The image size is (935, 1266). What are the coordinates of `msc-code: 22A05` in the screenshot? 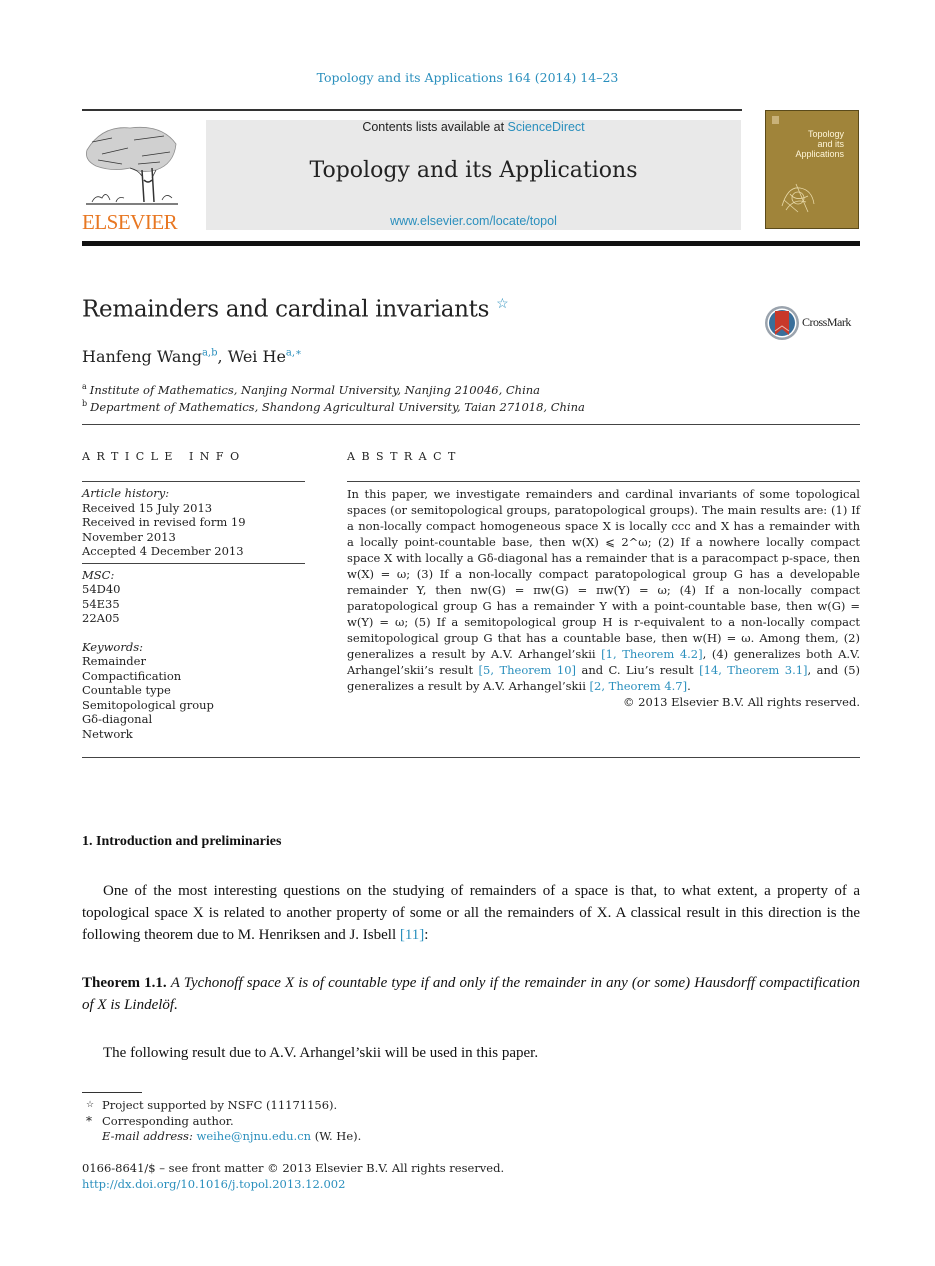 It's located at (101, 618).